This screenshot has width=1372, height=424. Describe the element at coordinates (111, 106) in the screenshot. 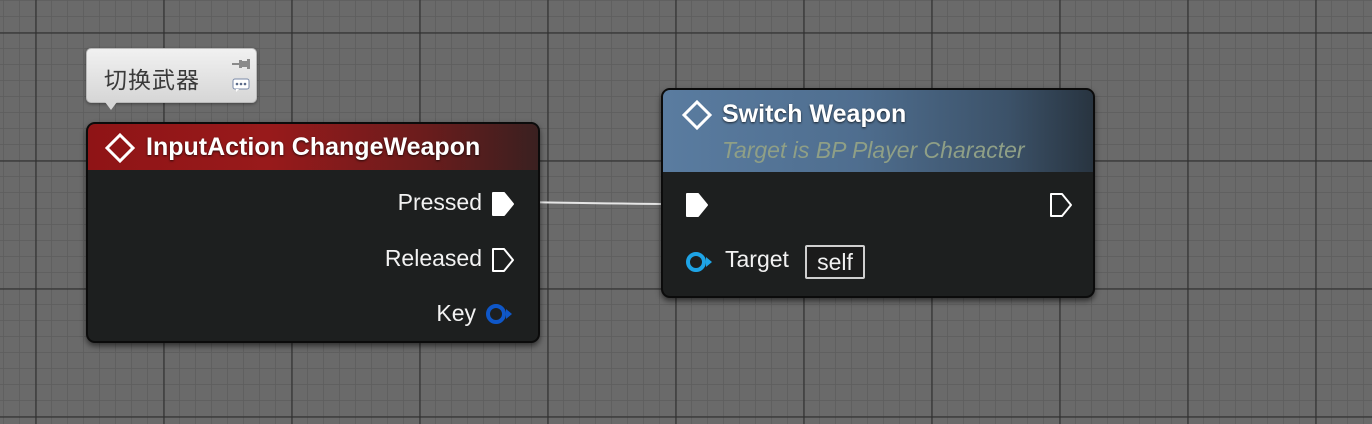

I see `comment-tail` at that location.